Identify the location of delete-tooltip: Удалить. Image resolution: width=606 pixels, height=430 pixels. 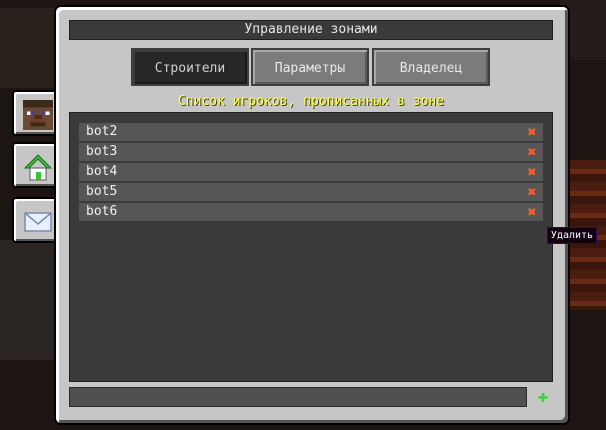
(572, 235).